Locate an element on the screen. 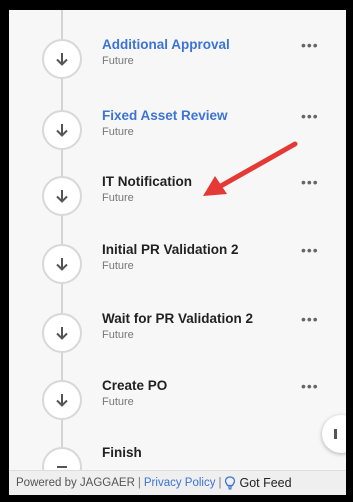 The height and width of the screenshot is (502, 353). feedback-label: Got Feed is located at coordinates (265, 483).